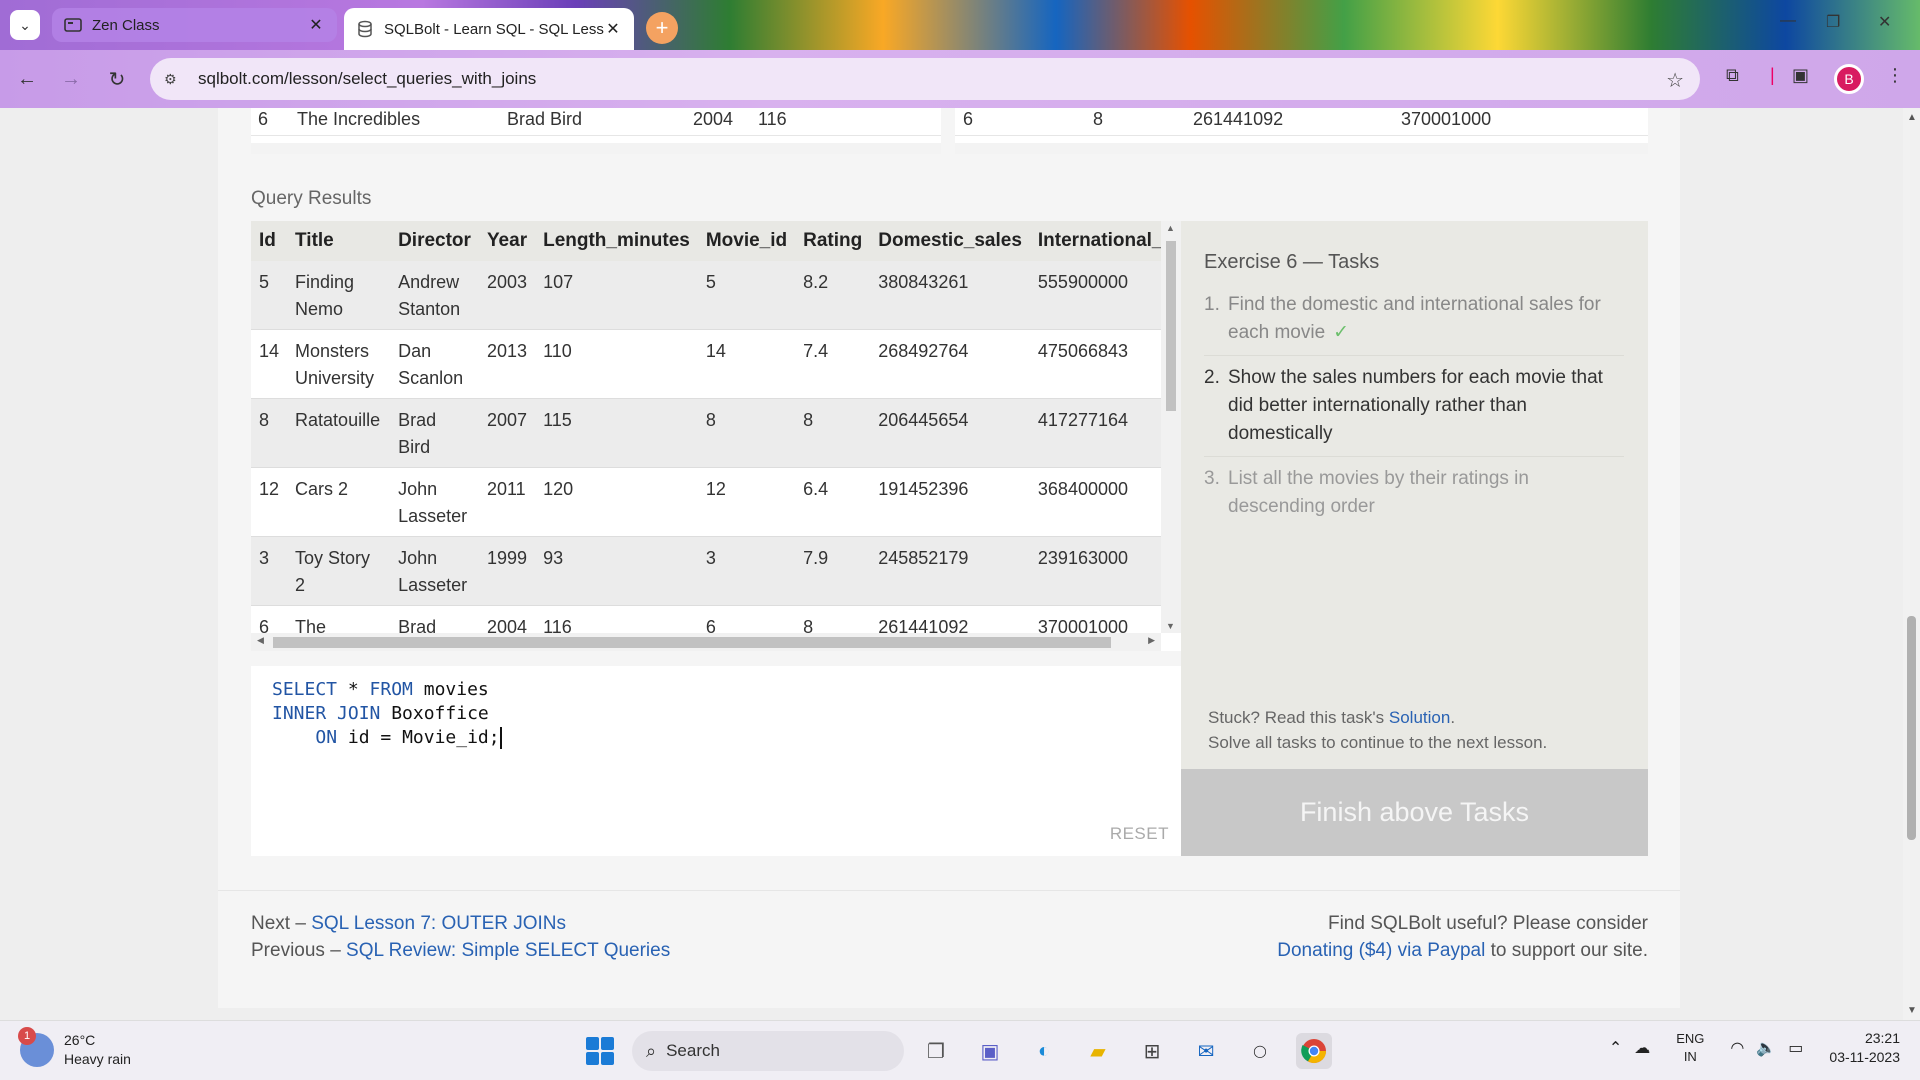  What do you see at coordinates (1732, 75) in the screenshot?
I see `extensions-icon: ⧉` at bounding box center [1732, 75].